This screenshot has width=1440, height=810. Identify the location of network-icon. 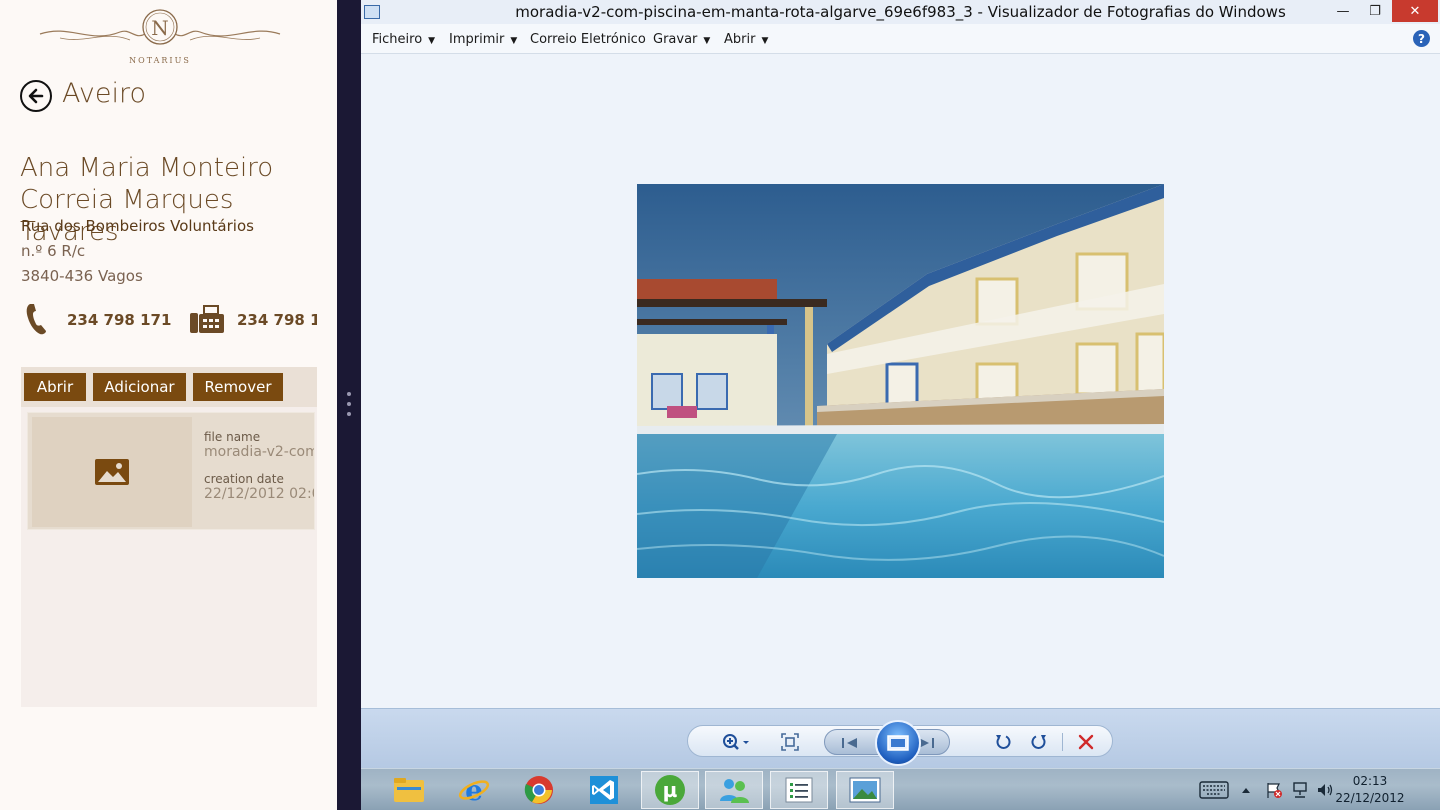
(1300, 790).